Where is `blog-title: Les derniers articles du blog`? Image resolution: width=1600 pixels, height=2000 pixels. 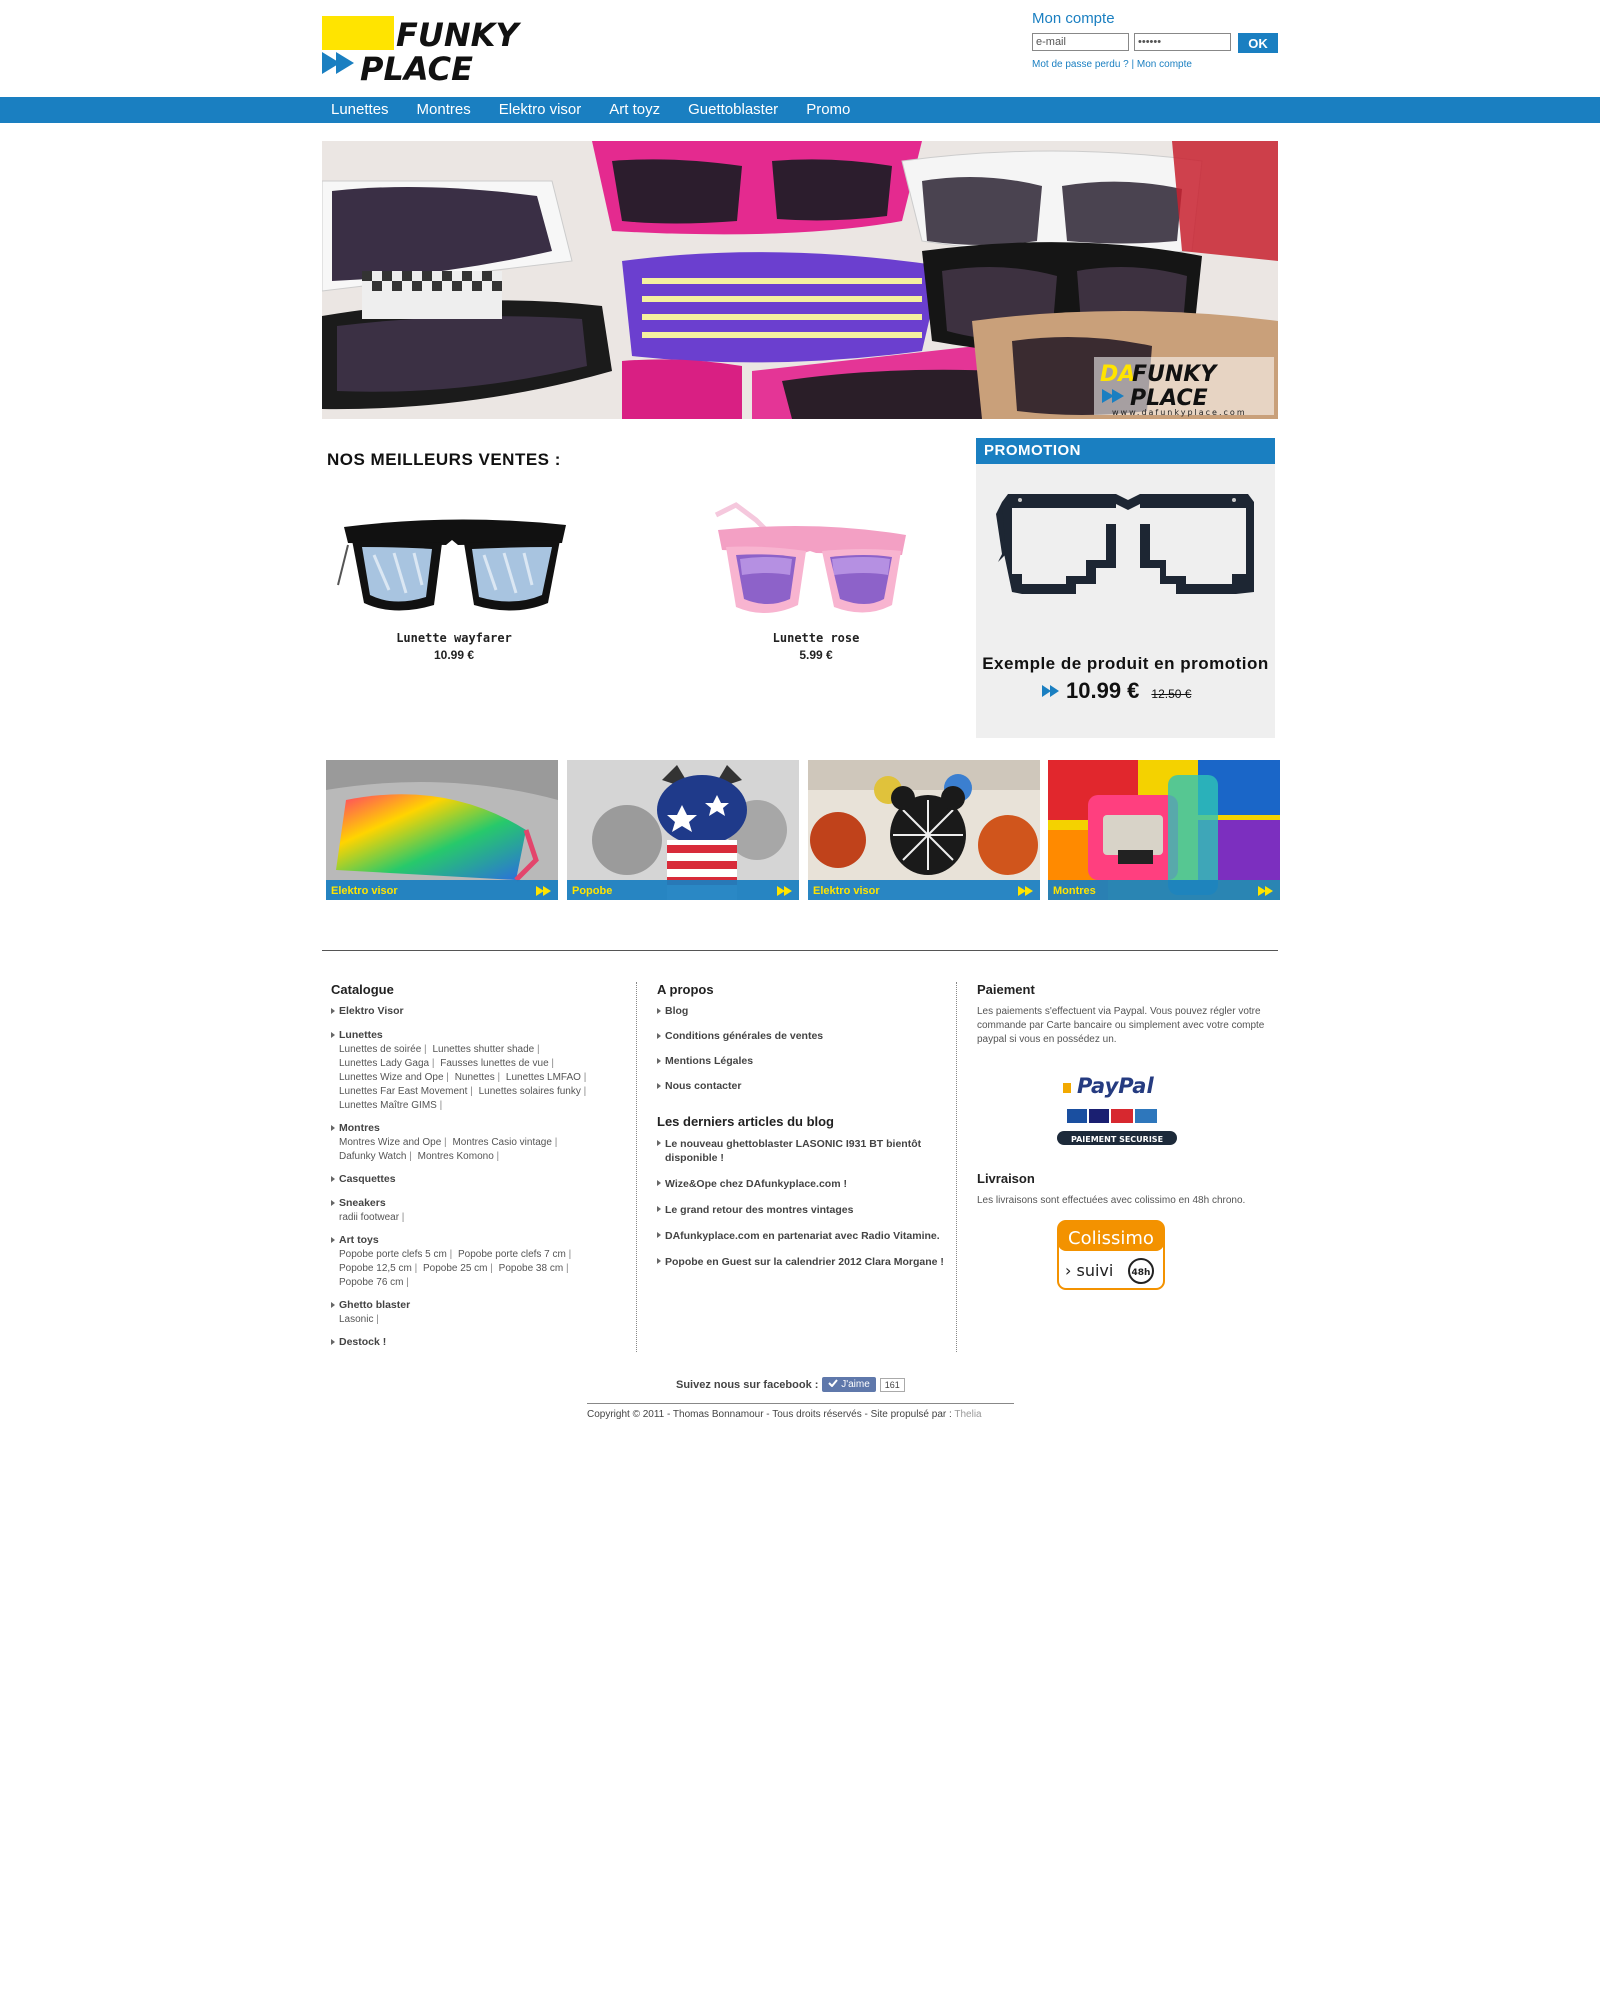 blog-title: Les derniers articles du blog is located at coordinates (745, 1121).